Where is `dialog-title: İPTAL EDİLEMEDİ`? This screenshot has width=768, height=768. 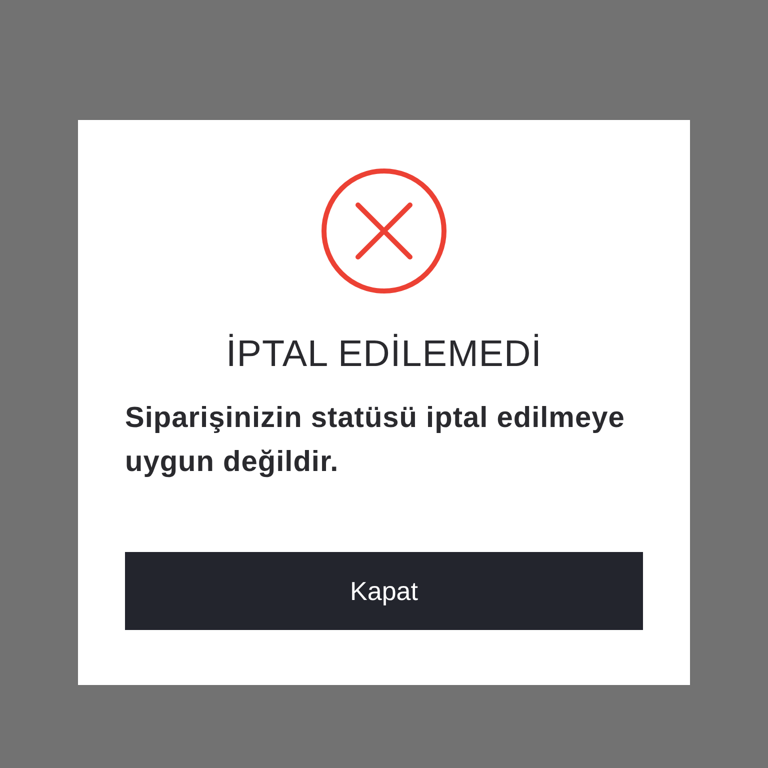 dialog-title: İPTAL EDİLEMEDİ is located at coordinates (384, 354).